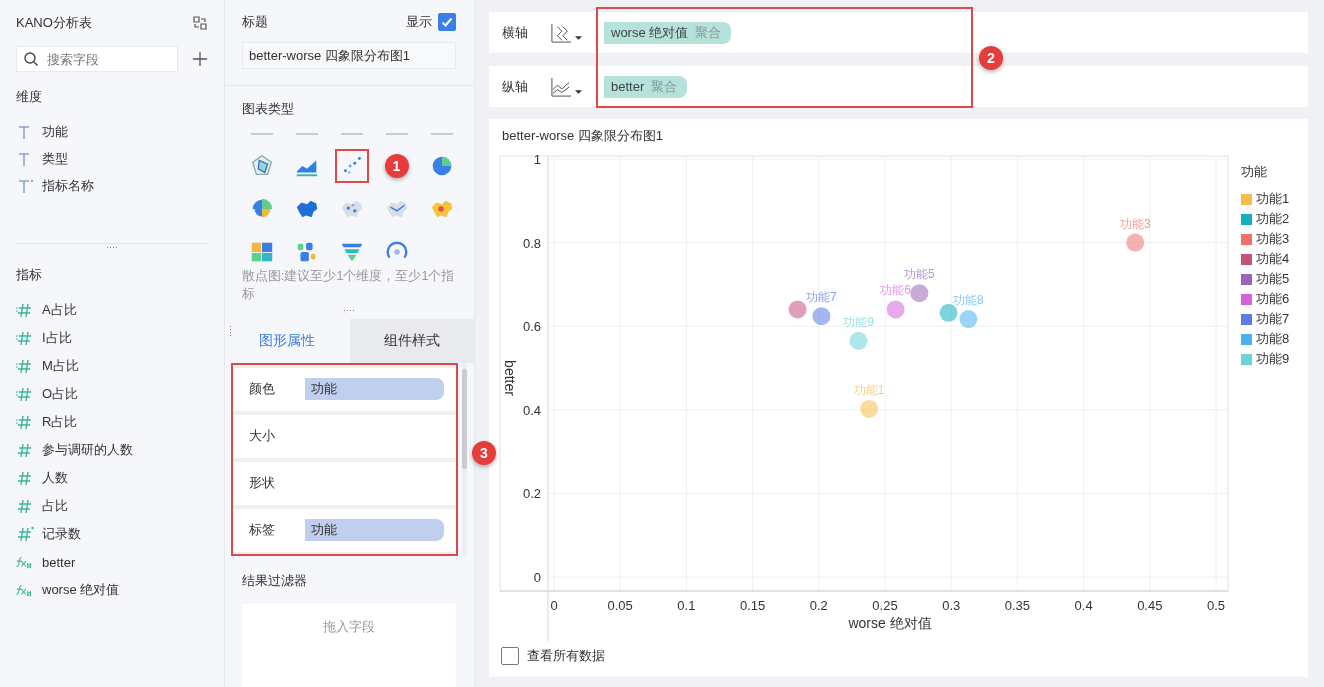  Describe the element at coordinates (1017, 605) in the screenshot. I see `x-tick-label: 0.35` at that location.